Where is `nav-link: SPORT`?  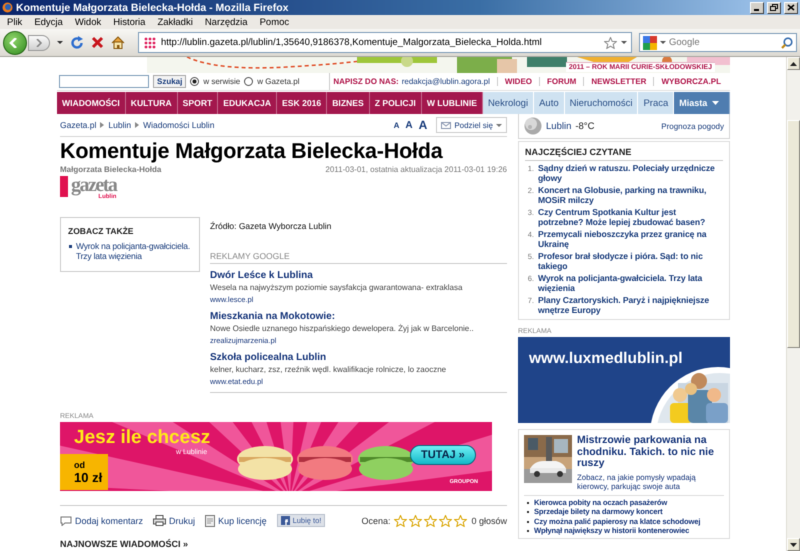 nav-link: SPORT is located at coordinates (198, 103).